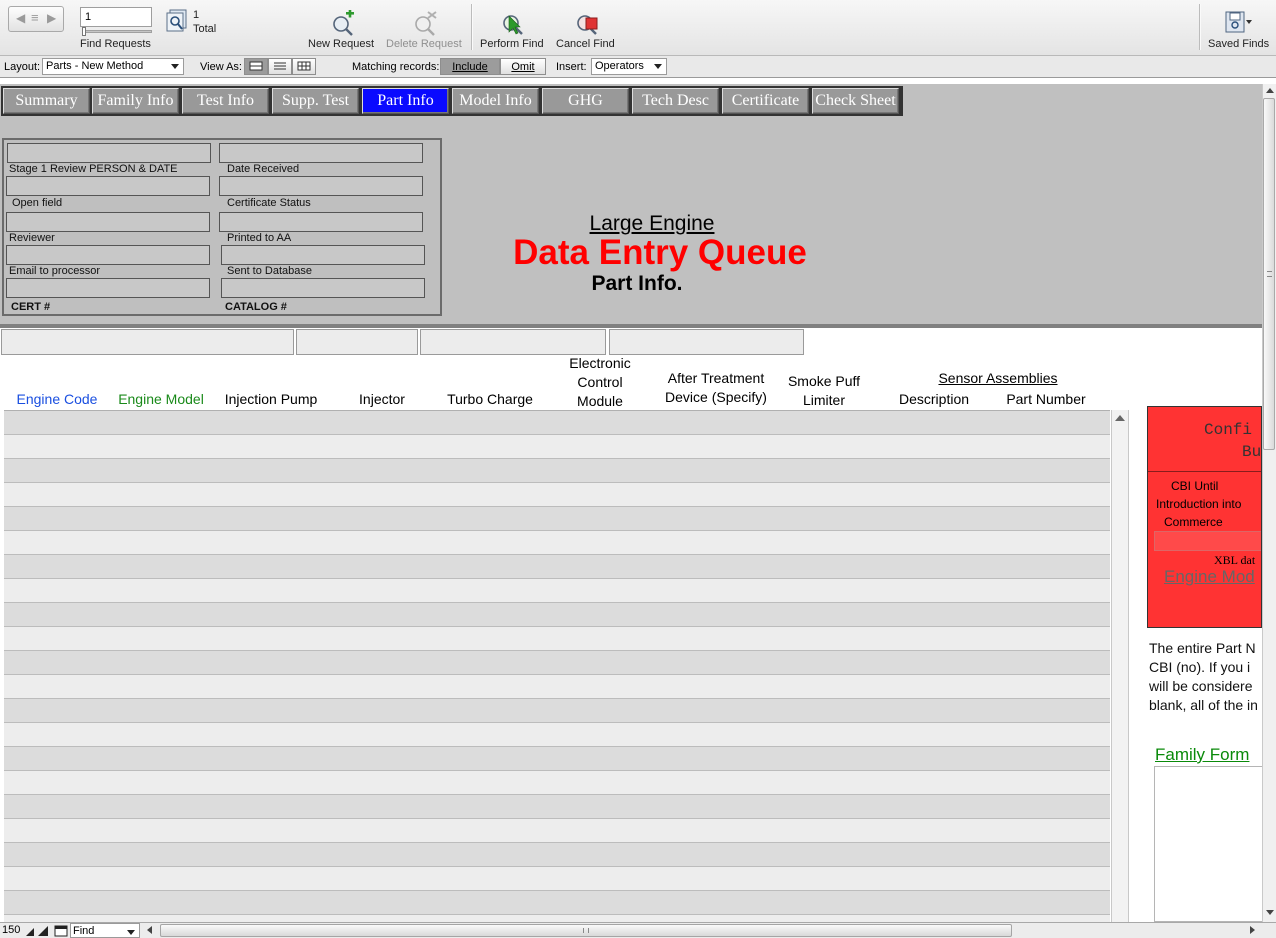  What do you see at coordinates (321, 153) in the screenshot?
I see `date-received-field` at bounding box center [321, 153].